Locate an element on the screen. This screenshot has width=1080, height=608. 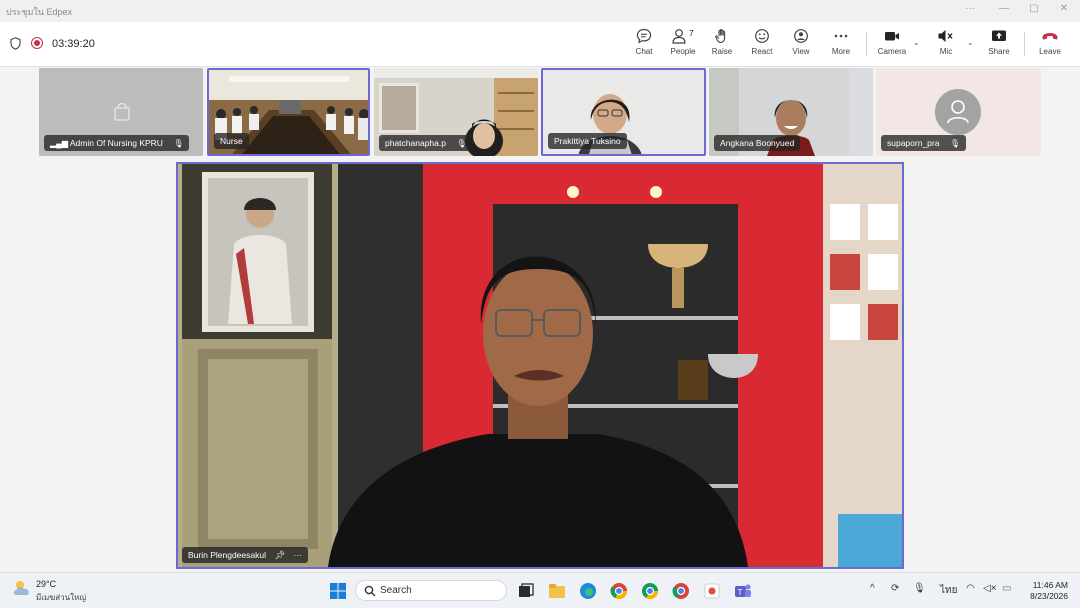
share-button: Share is located at coordinates (999, 45).